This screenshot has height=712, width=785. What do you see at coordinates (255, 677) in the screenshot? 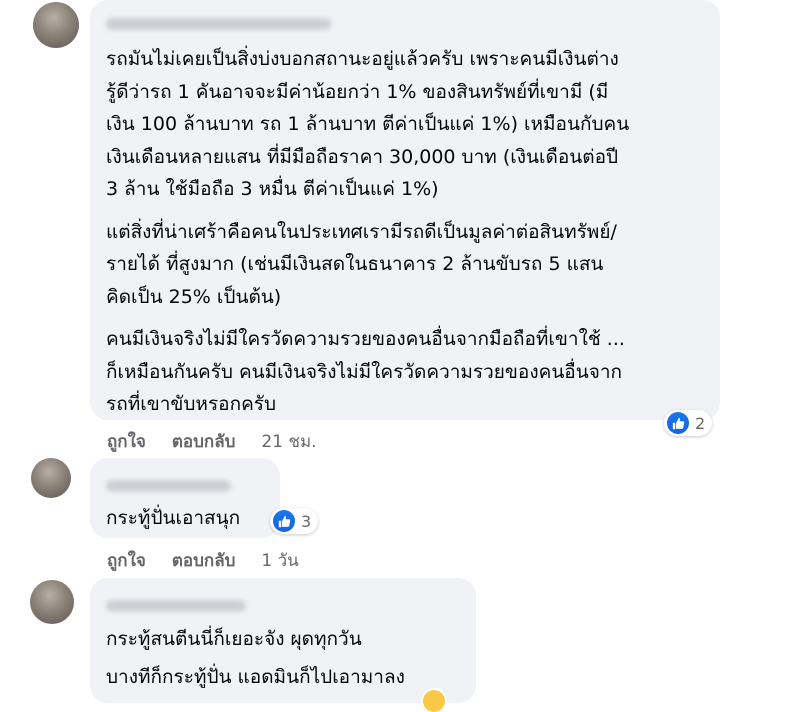
I see `comment-line: บางทีก็กระทู้ปั่น แอดมินก็ไปเอามาลง` at bounding box center [255, 677].